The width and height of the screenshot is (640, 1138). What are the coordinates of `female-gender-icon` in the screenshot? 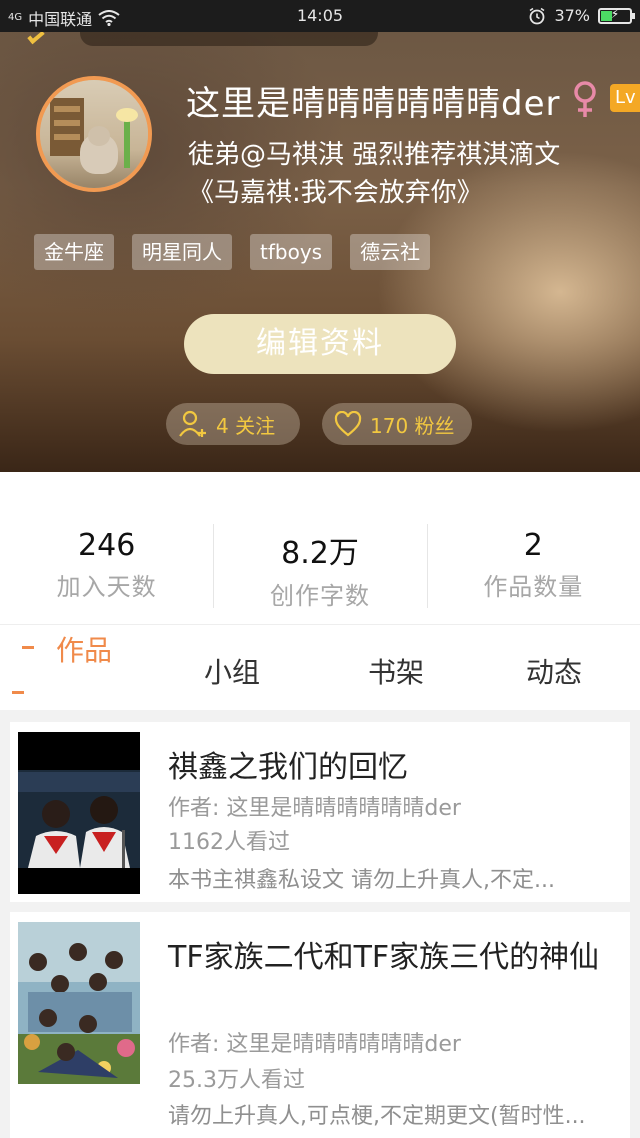 It's located at (585, 99).